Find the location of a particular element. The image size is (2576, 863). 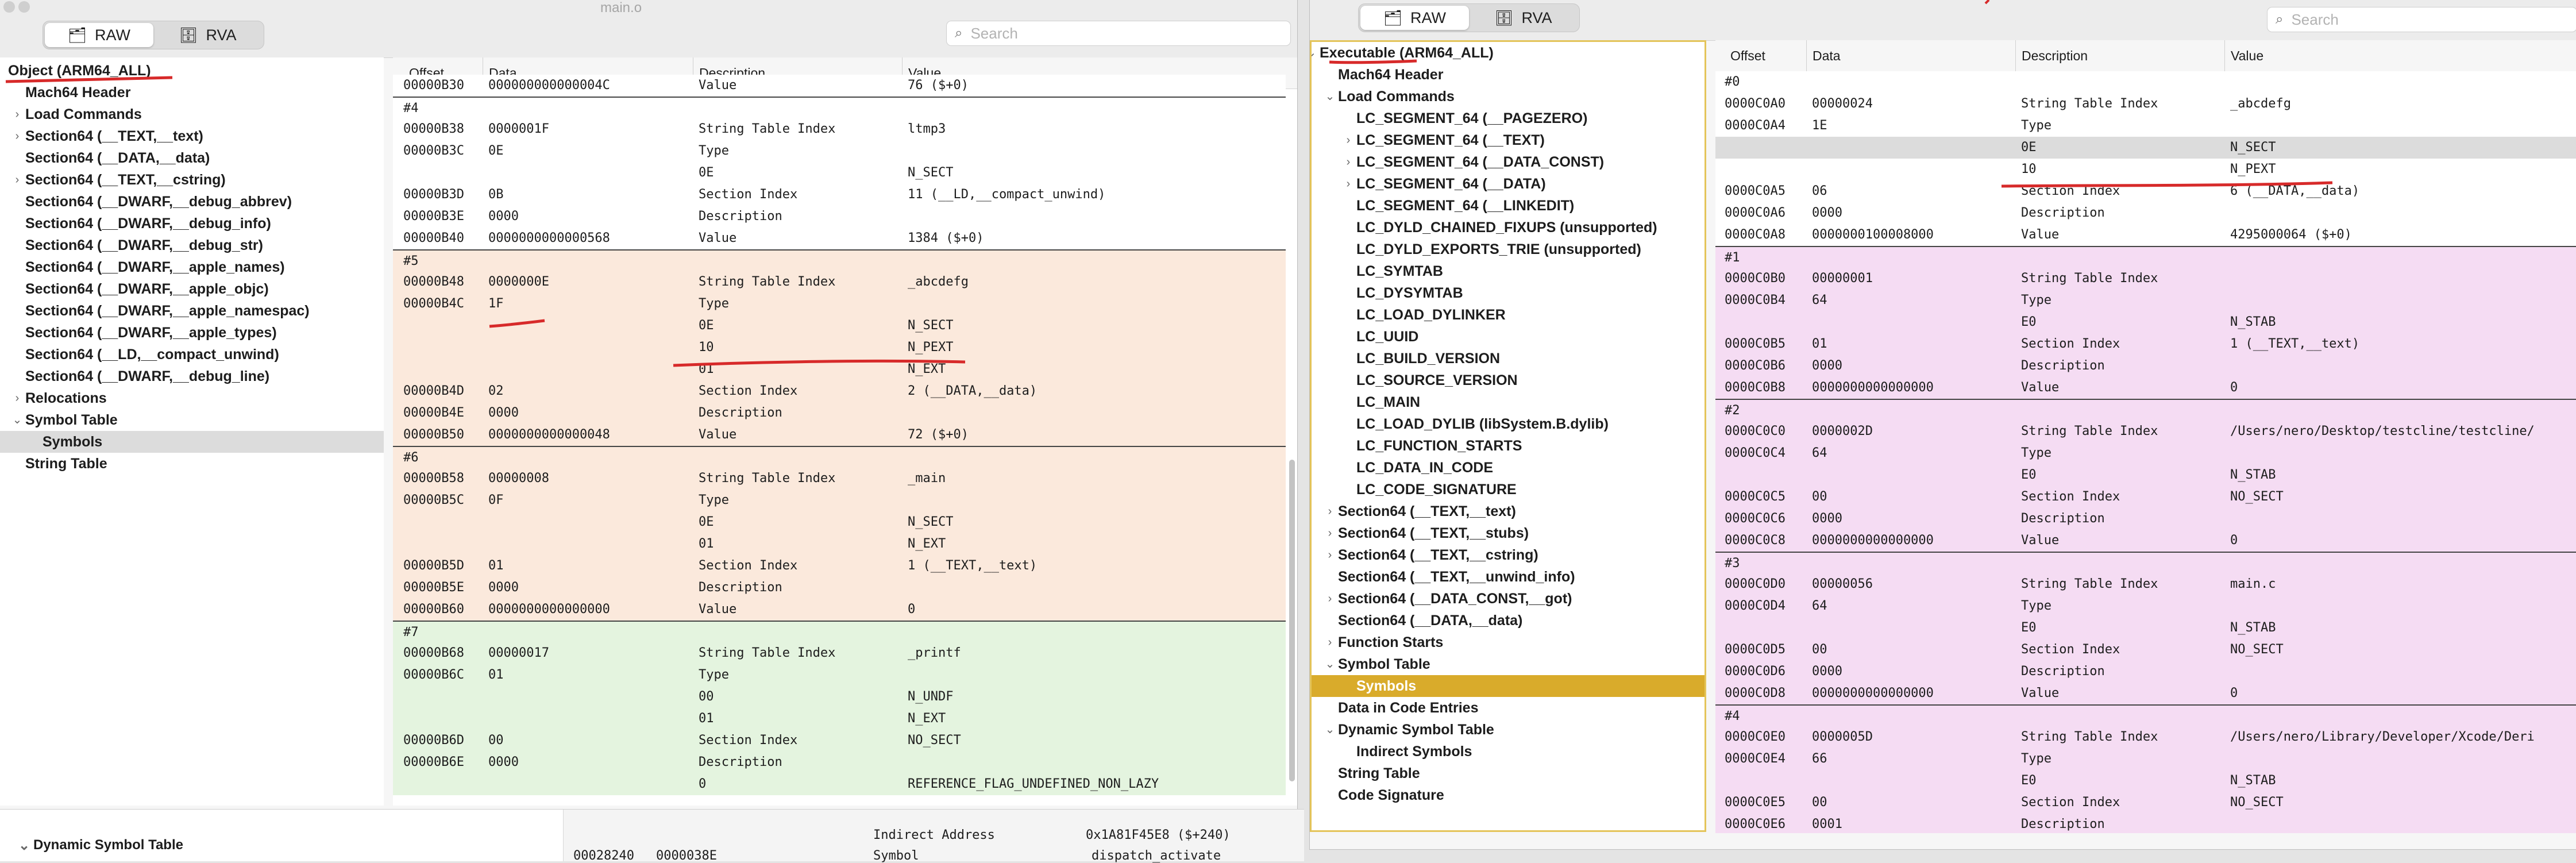

tree-item-section64-dwarf-debug-abbrev: Section64 (__DWARF,__debug_abbrev) is located at coordinates (192, 202).